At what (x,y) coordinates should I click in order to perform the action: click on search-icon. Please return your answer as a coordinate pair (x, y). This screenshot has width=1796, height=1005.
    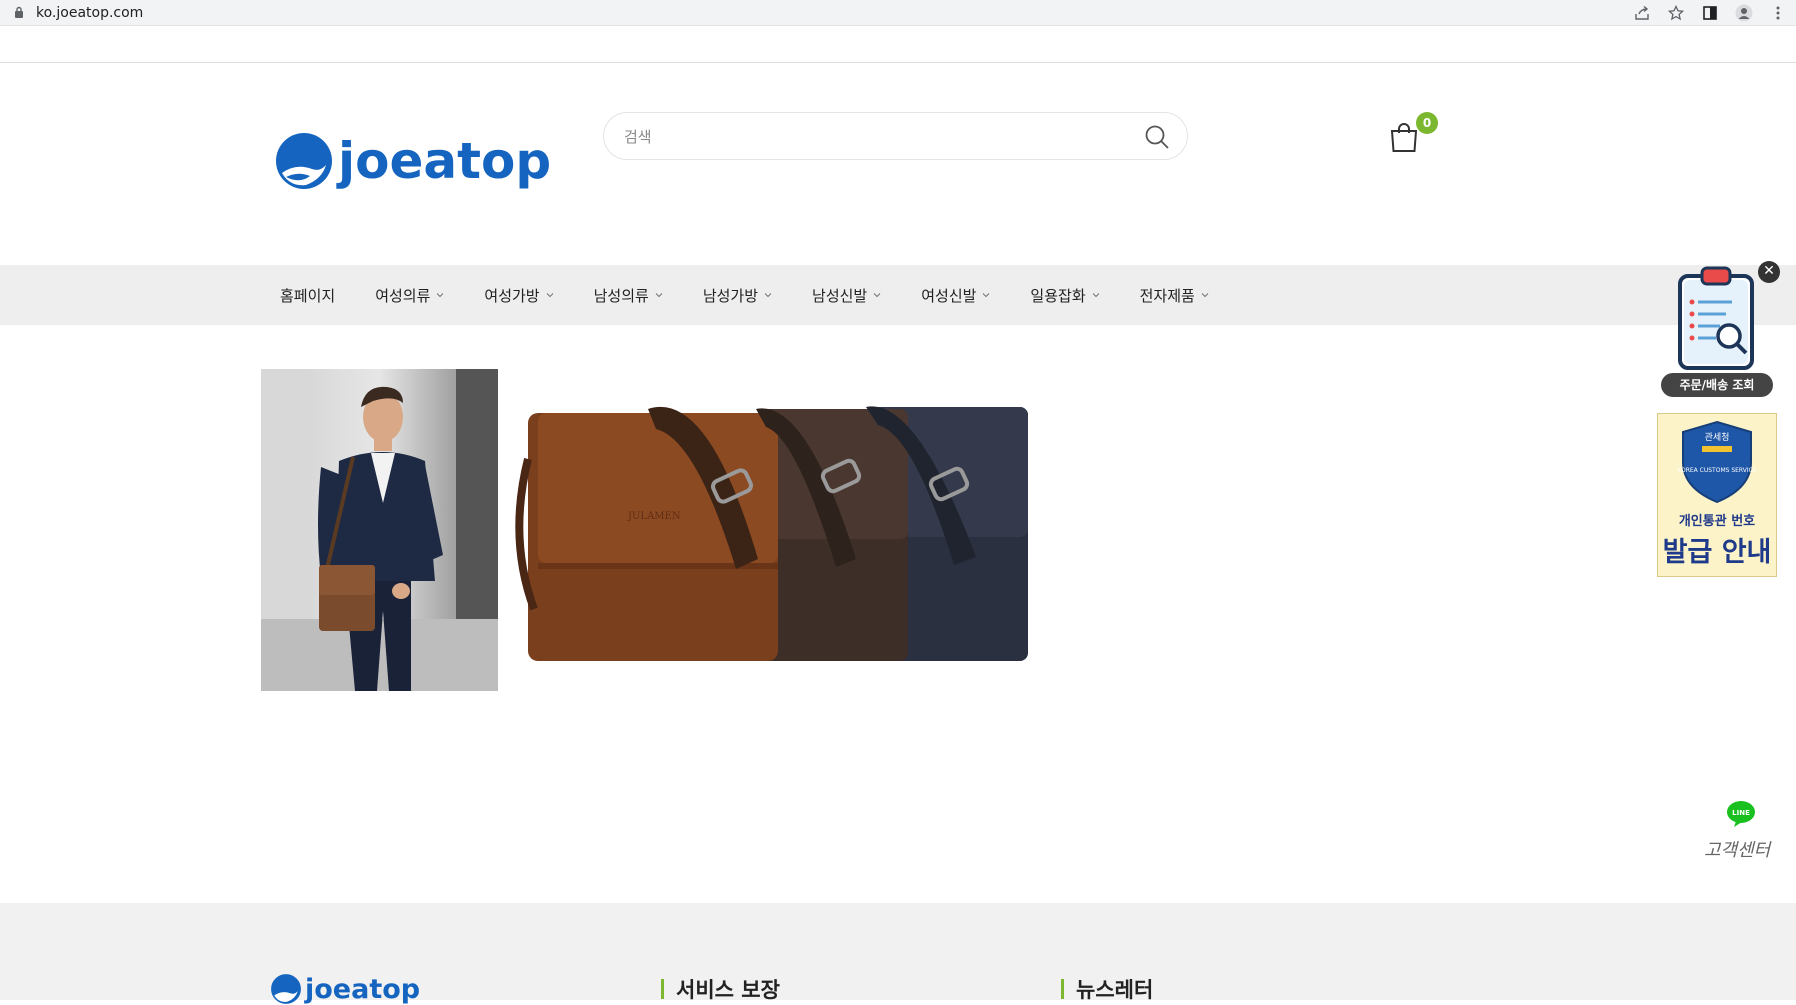
    Looking at the image, I should click on (1157, 137).